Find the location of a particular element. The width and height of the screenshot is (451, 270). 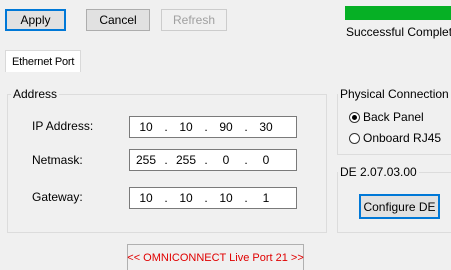

cancel-button: Cancel is located at coordinates (118, 20).